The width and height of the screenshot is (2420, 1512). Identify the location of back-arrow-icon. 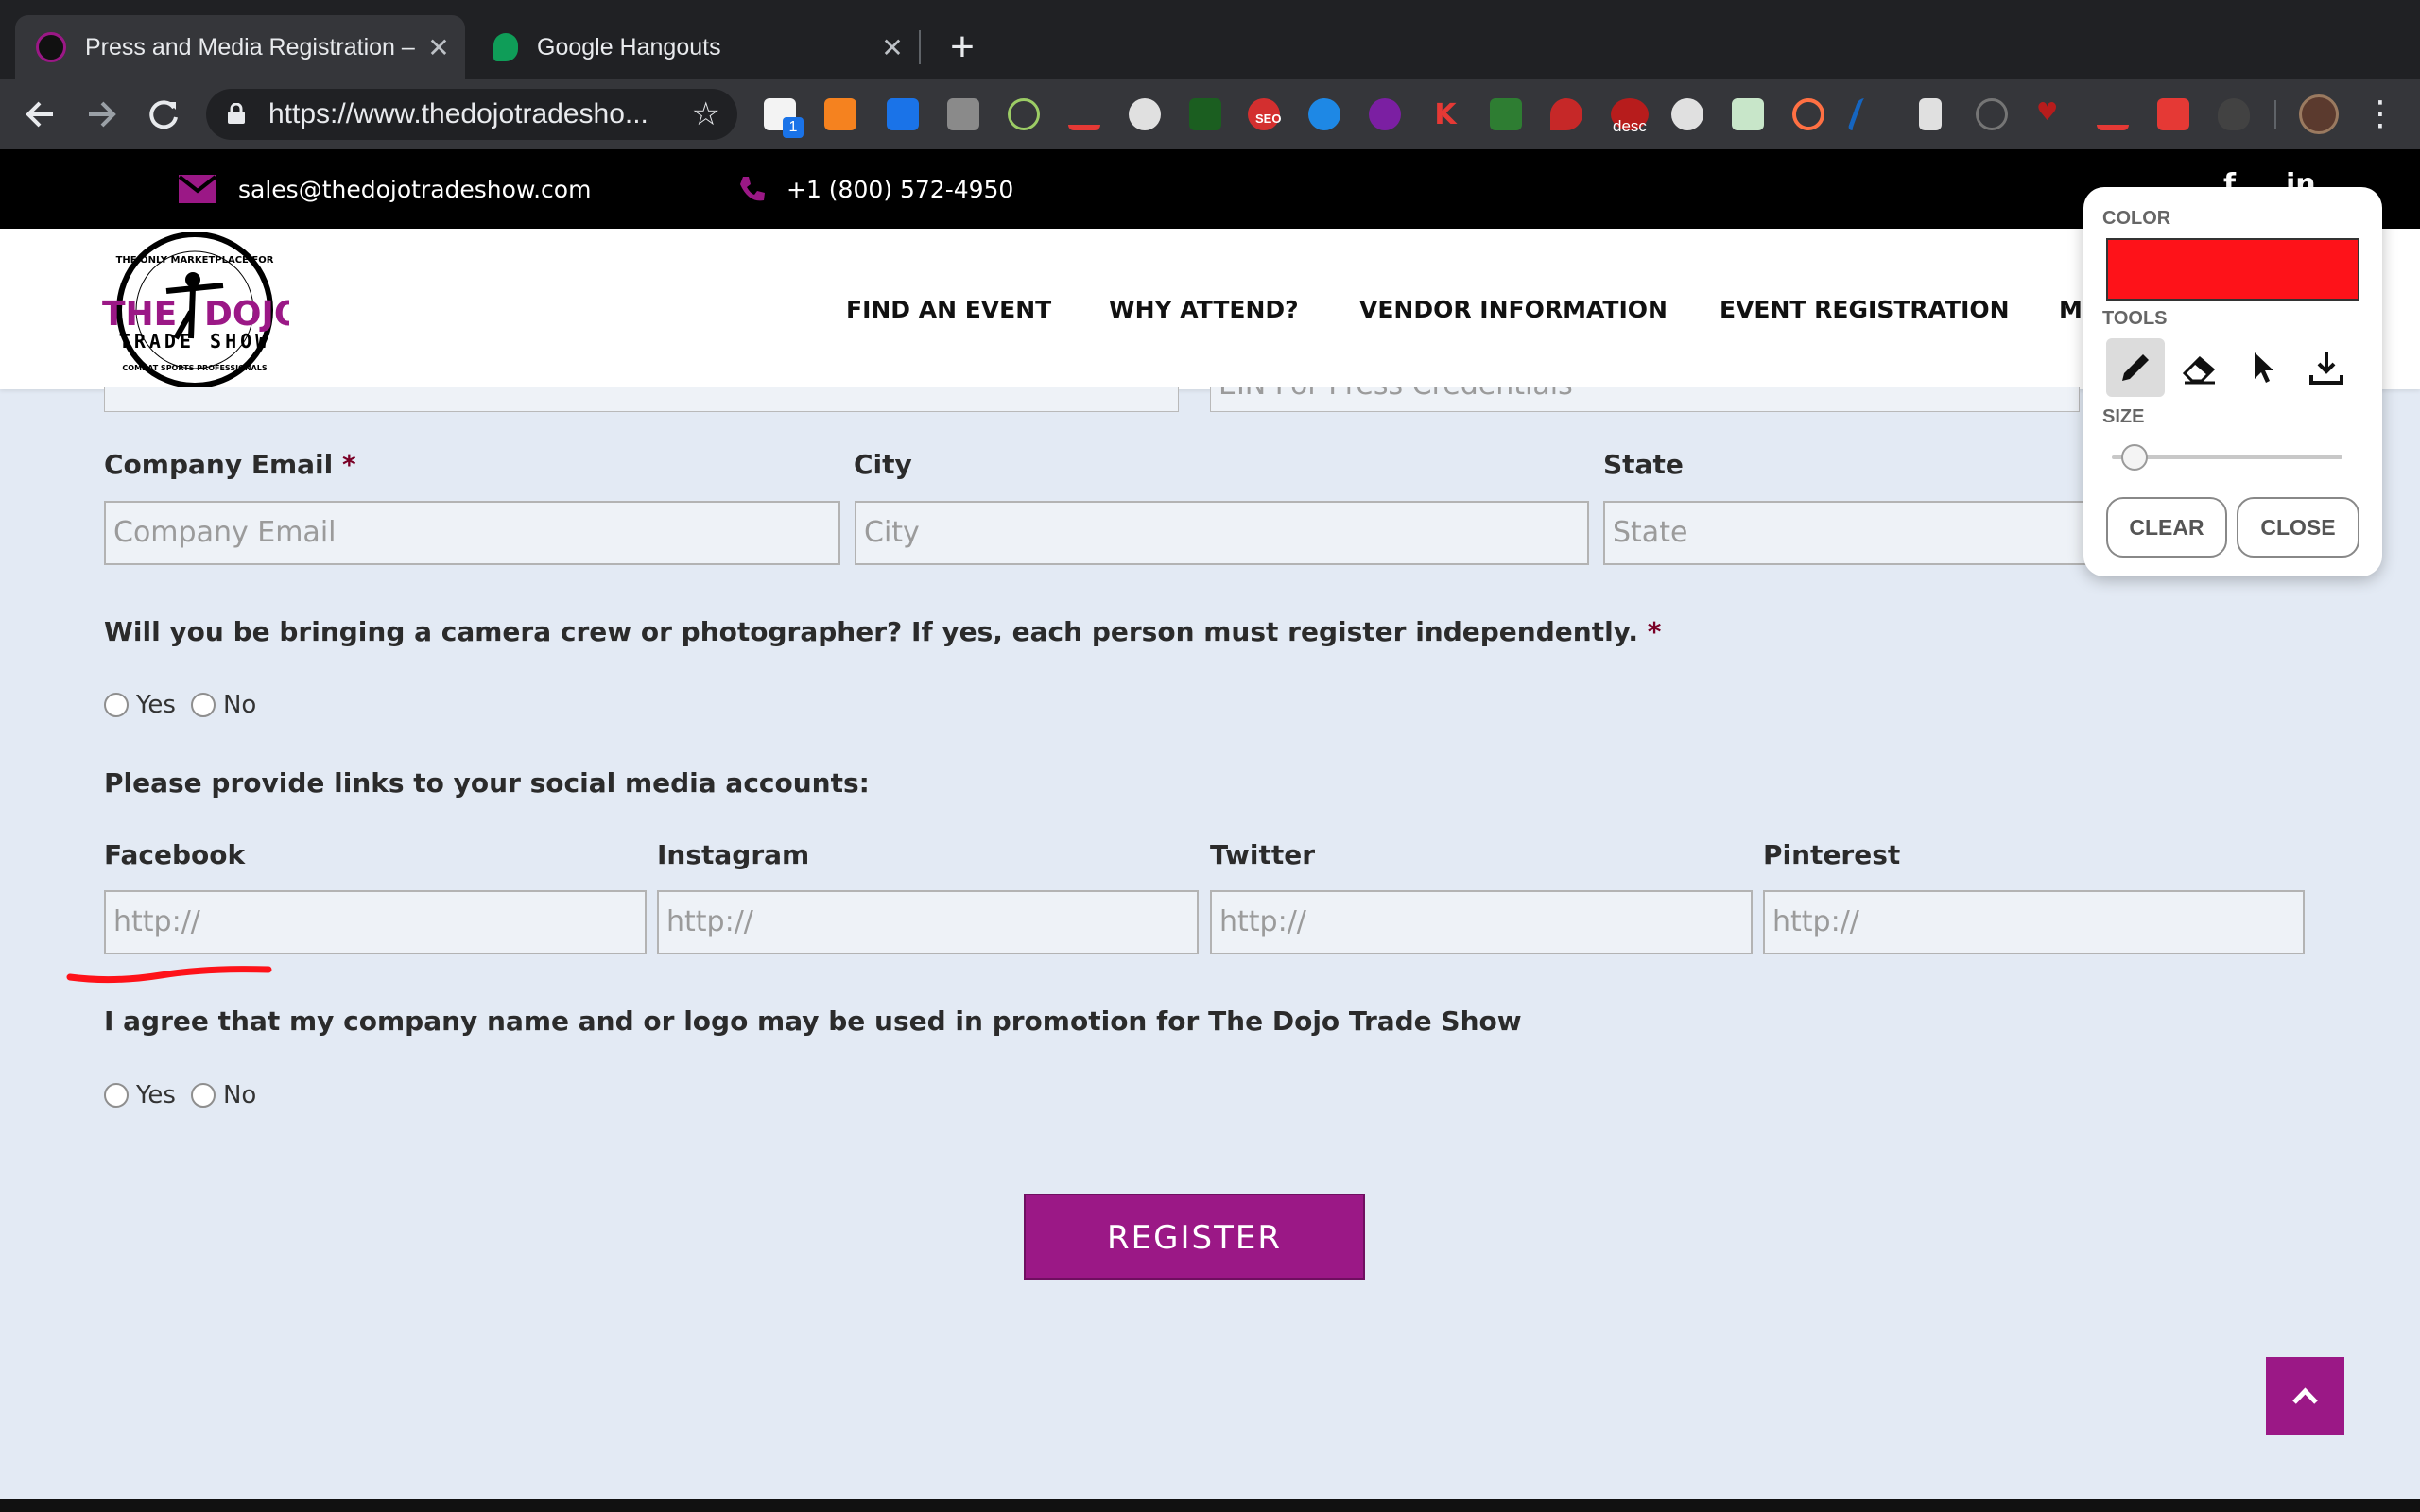
(39, 114).